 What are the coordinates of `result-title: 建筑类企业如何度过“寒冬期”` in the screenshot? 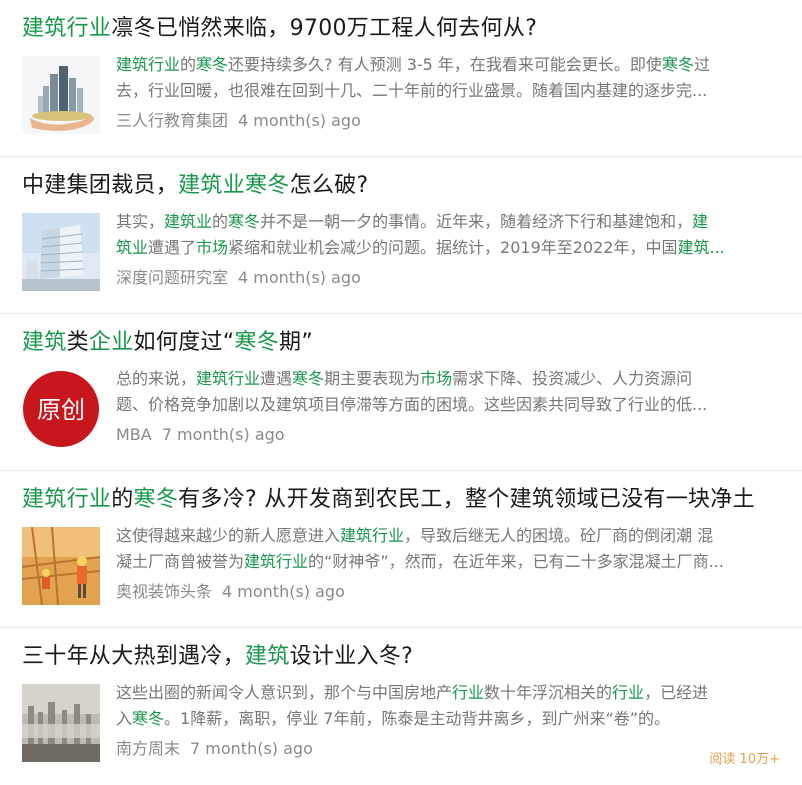 It's located at (167, 343).